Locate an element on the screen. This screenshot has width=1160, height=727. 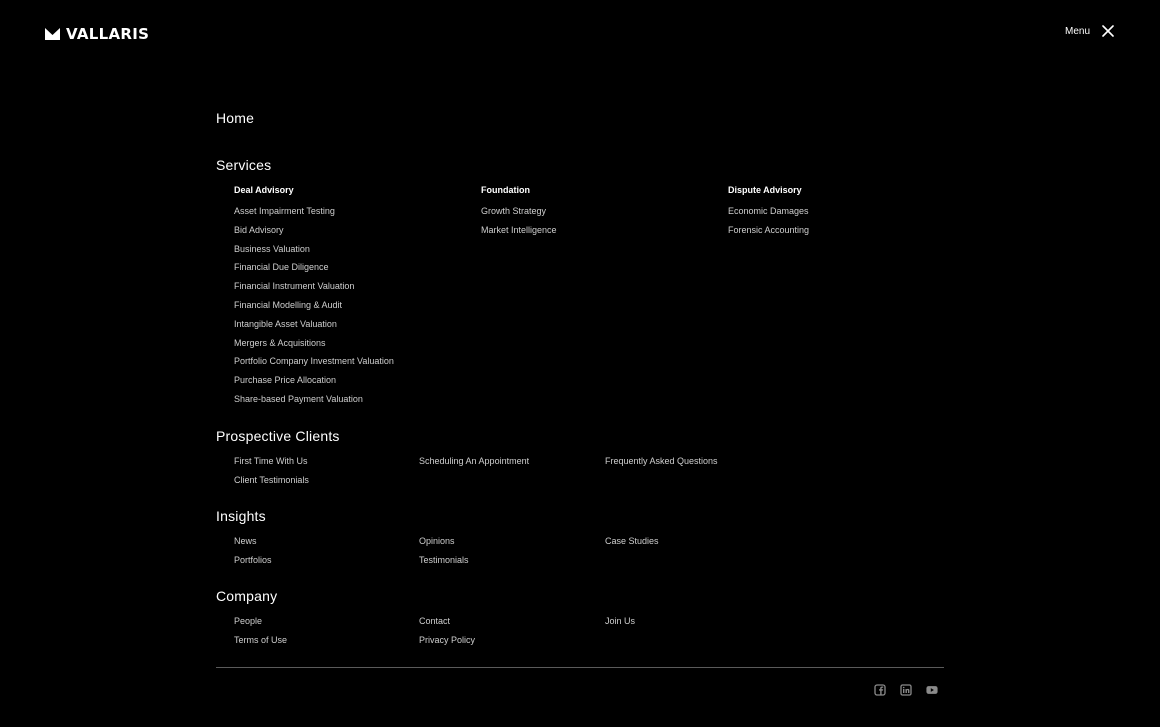
social-links is located at coordinates (906, 690).